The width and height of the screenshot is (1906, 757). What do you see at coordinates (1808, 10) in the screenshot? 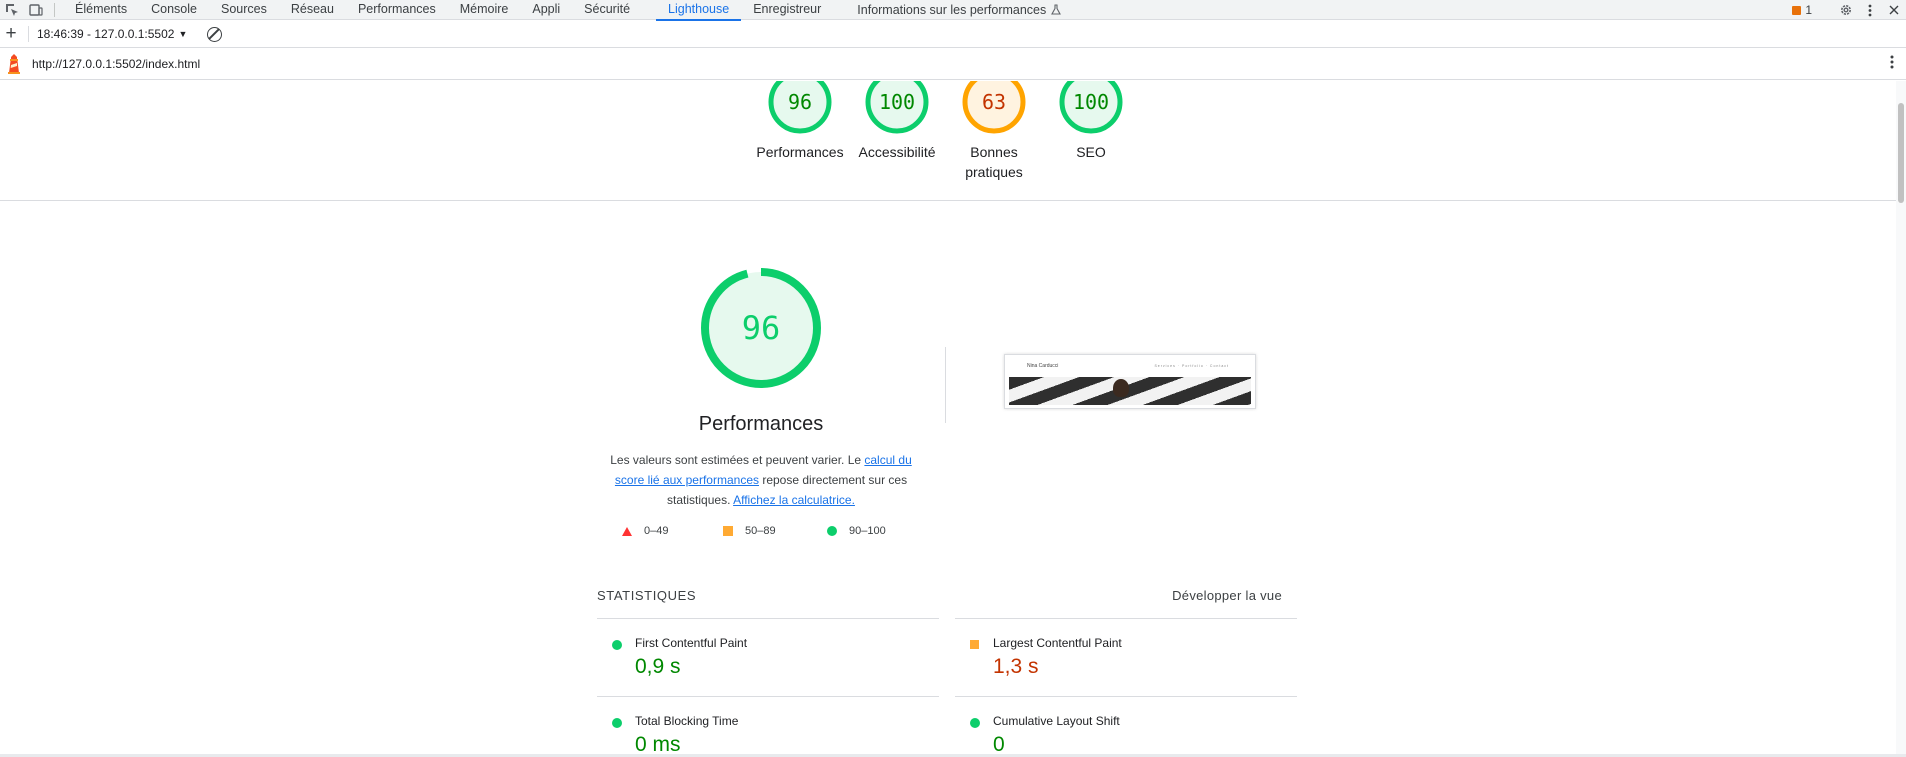
I see `issues-count: 1` at bounding box center [1808, 10].